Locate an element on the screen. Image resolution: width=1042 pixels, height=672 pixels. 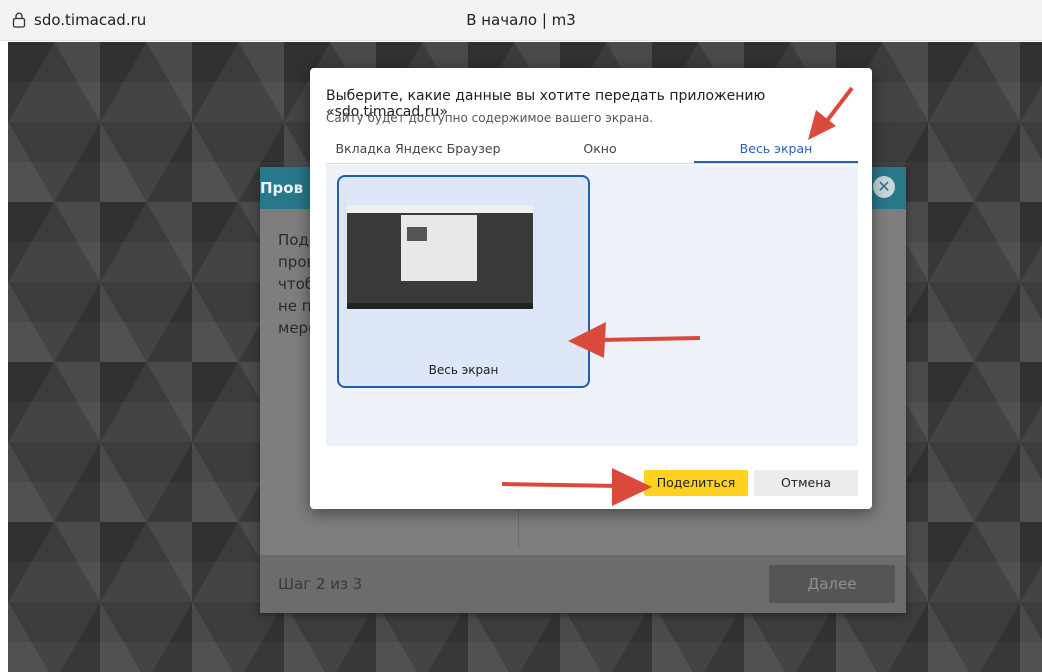
arrow-to-thumbnail is located at coordinates (634, 340).